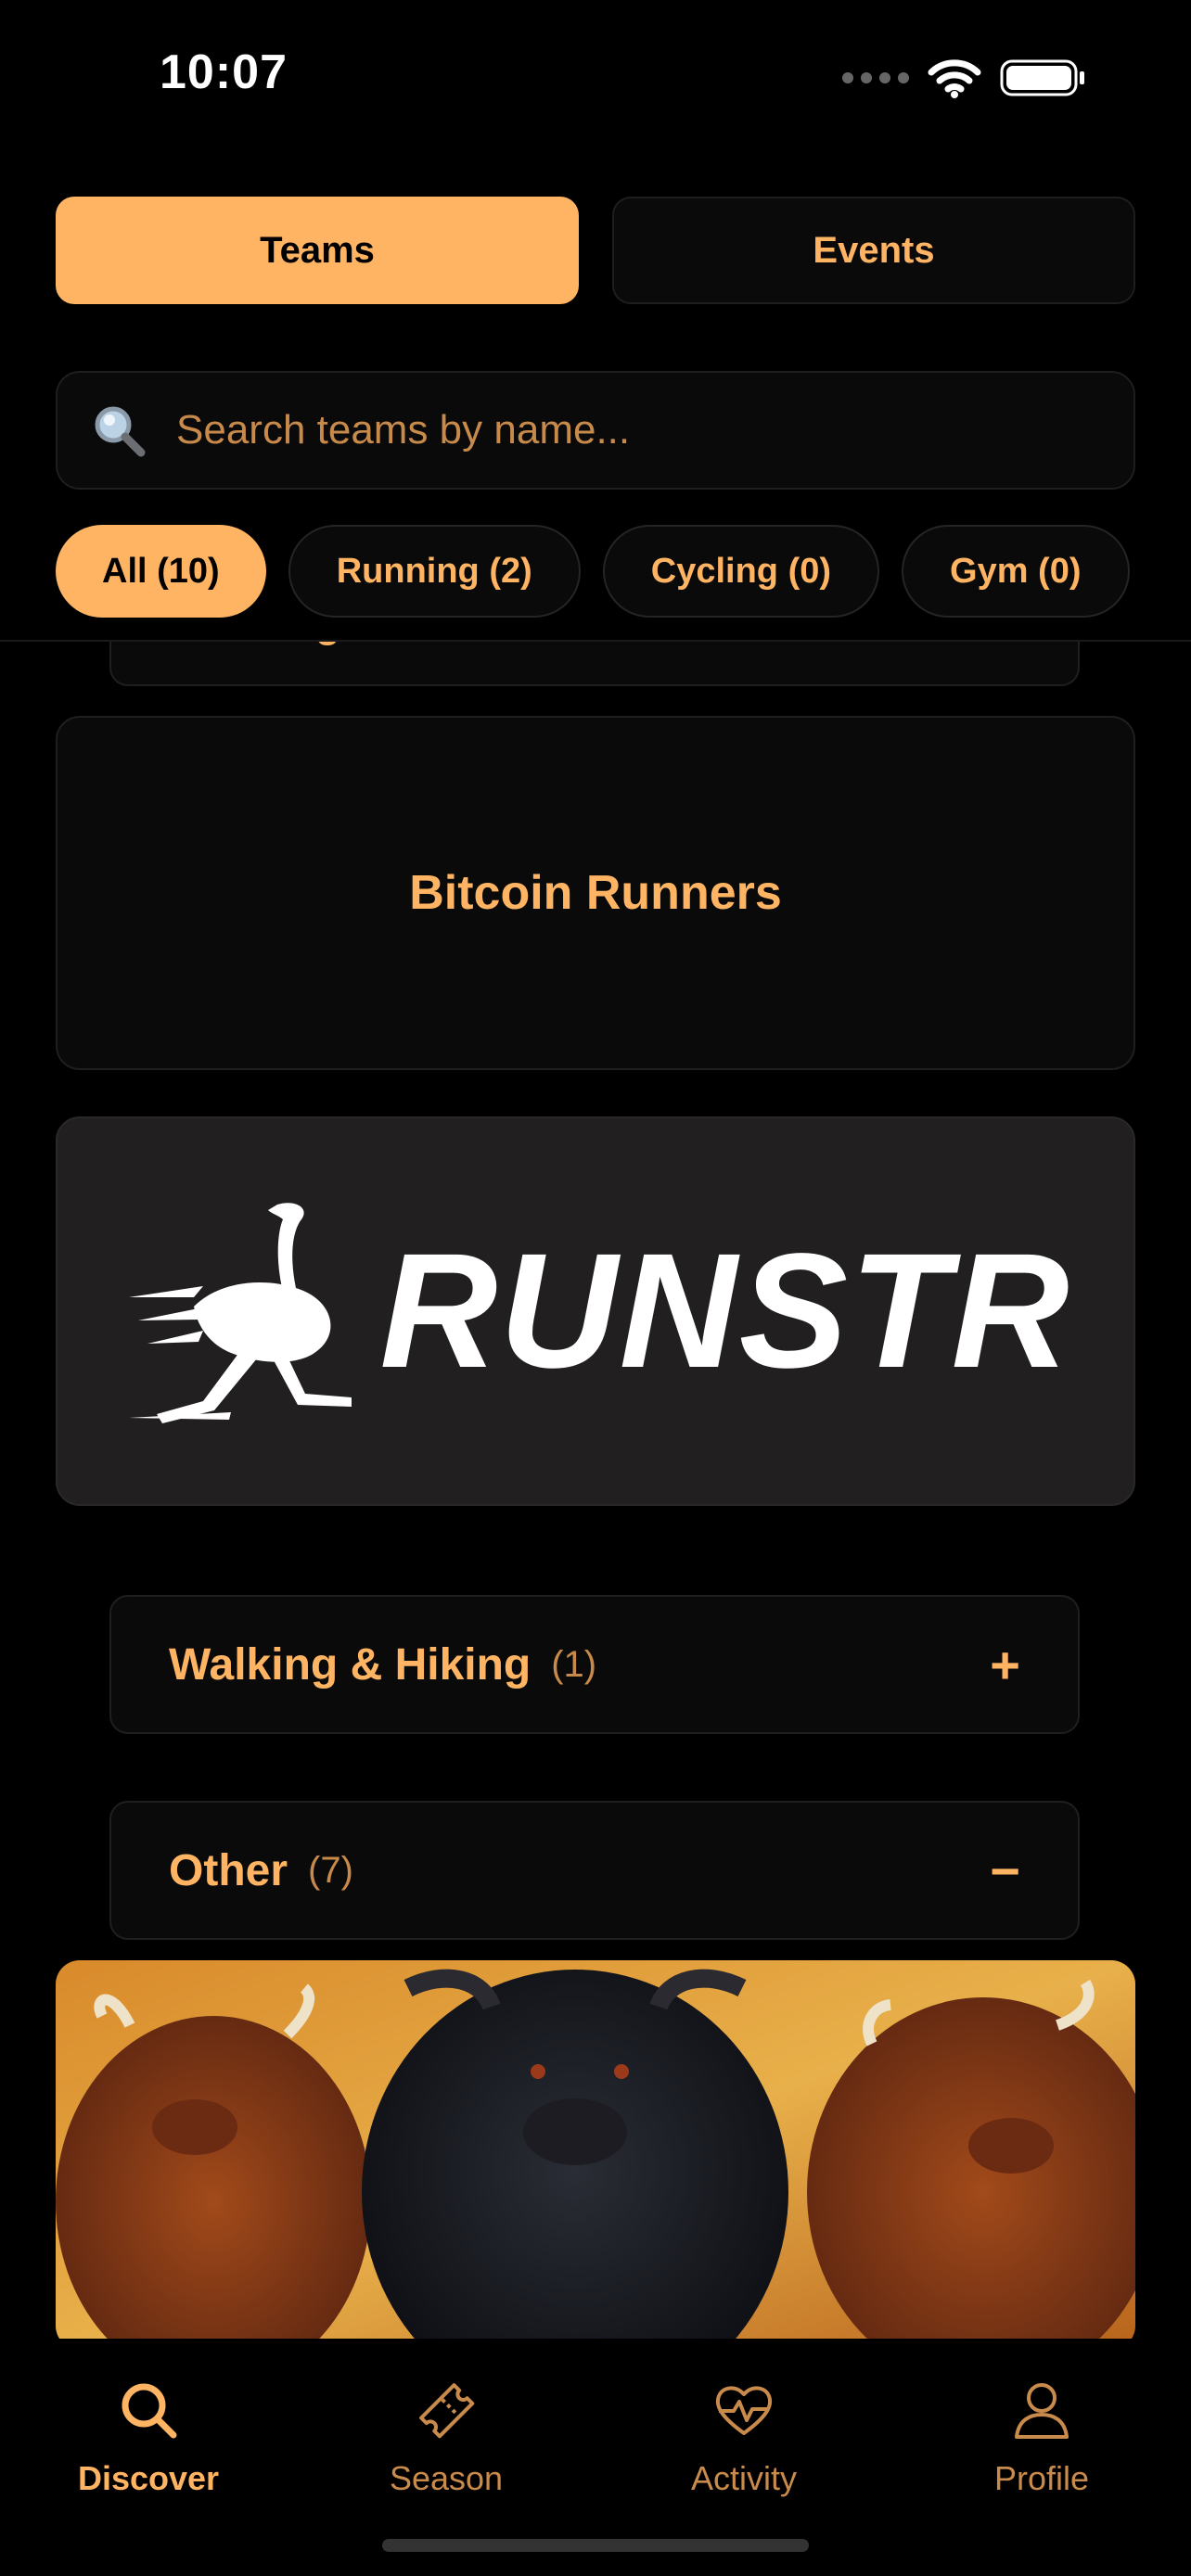 This screenshot has width=1191, height=2576. What do you see at coordinates (350, 1665) in the screenshot?
I see `category-title: Walking & Hiking` at bounding box center [350, 1665].